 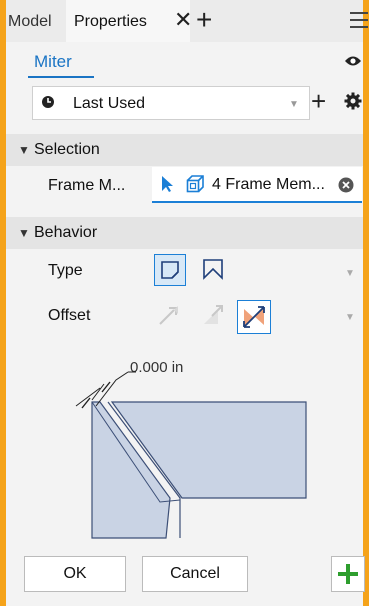 What do you see at coordinates (109, 103) in the screenshot?
I see `preset-value: Last Used` at bounding box center [109, 103].